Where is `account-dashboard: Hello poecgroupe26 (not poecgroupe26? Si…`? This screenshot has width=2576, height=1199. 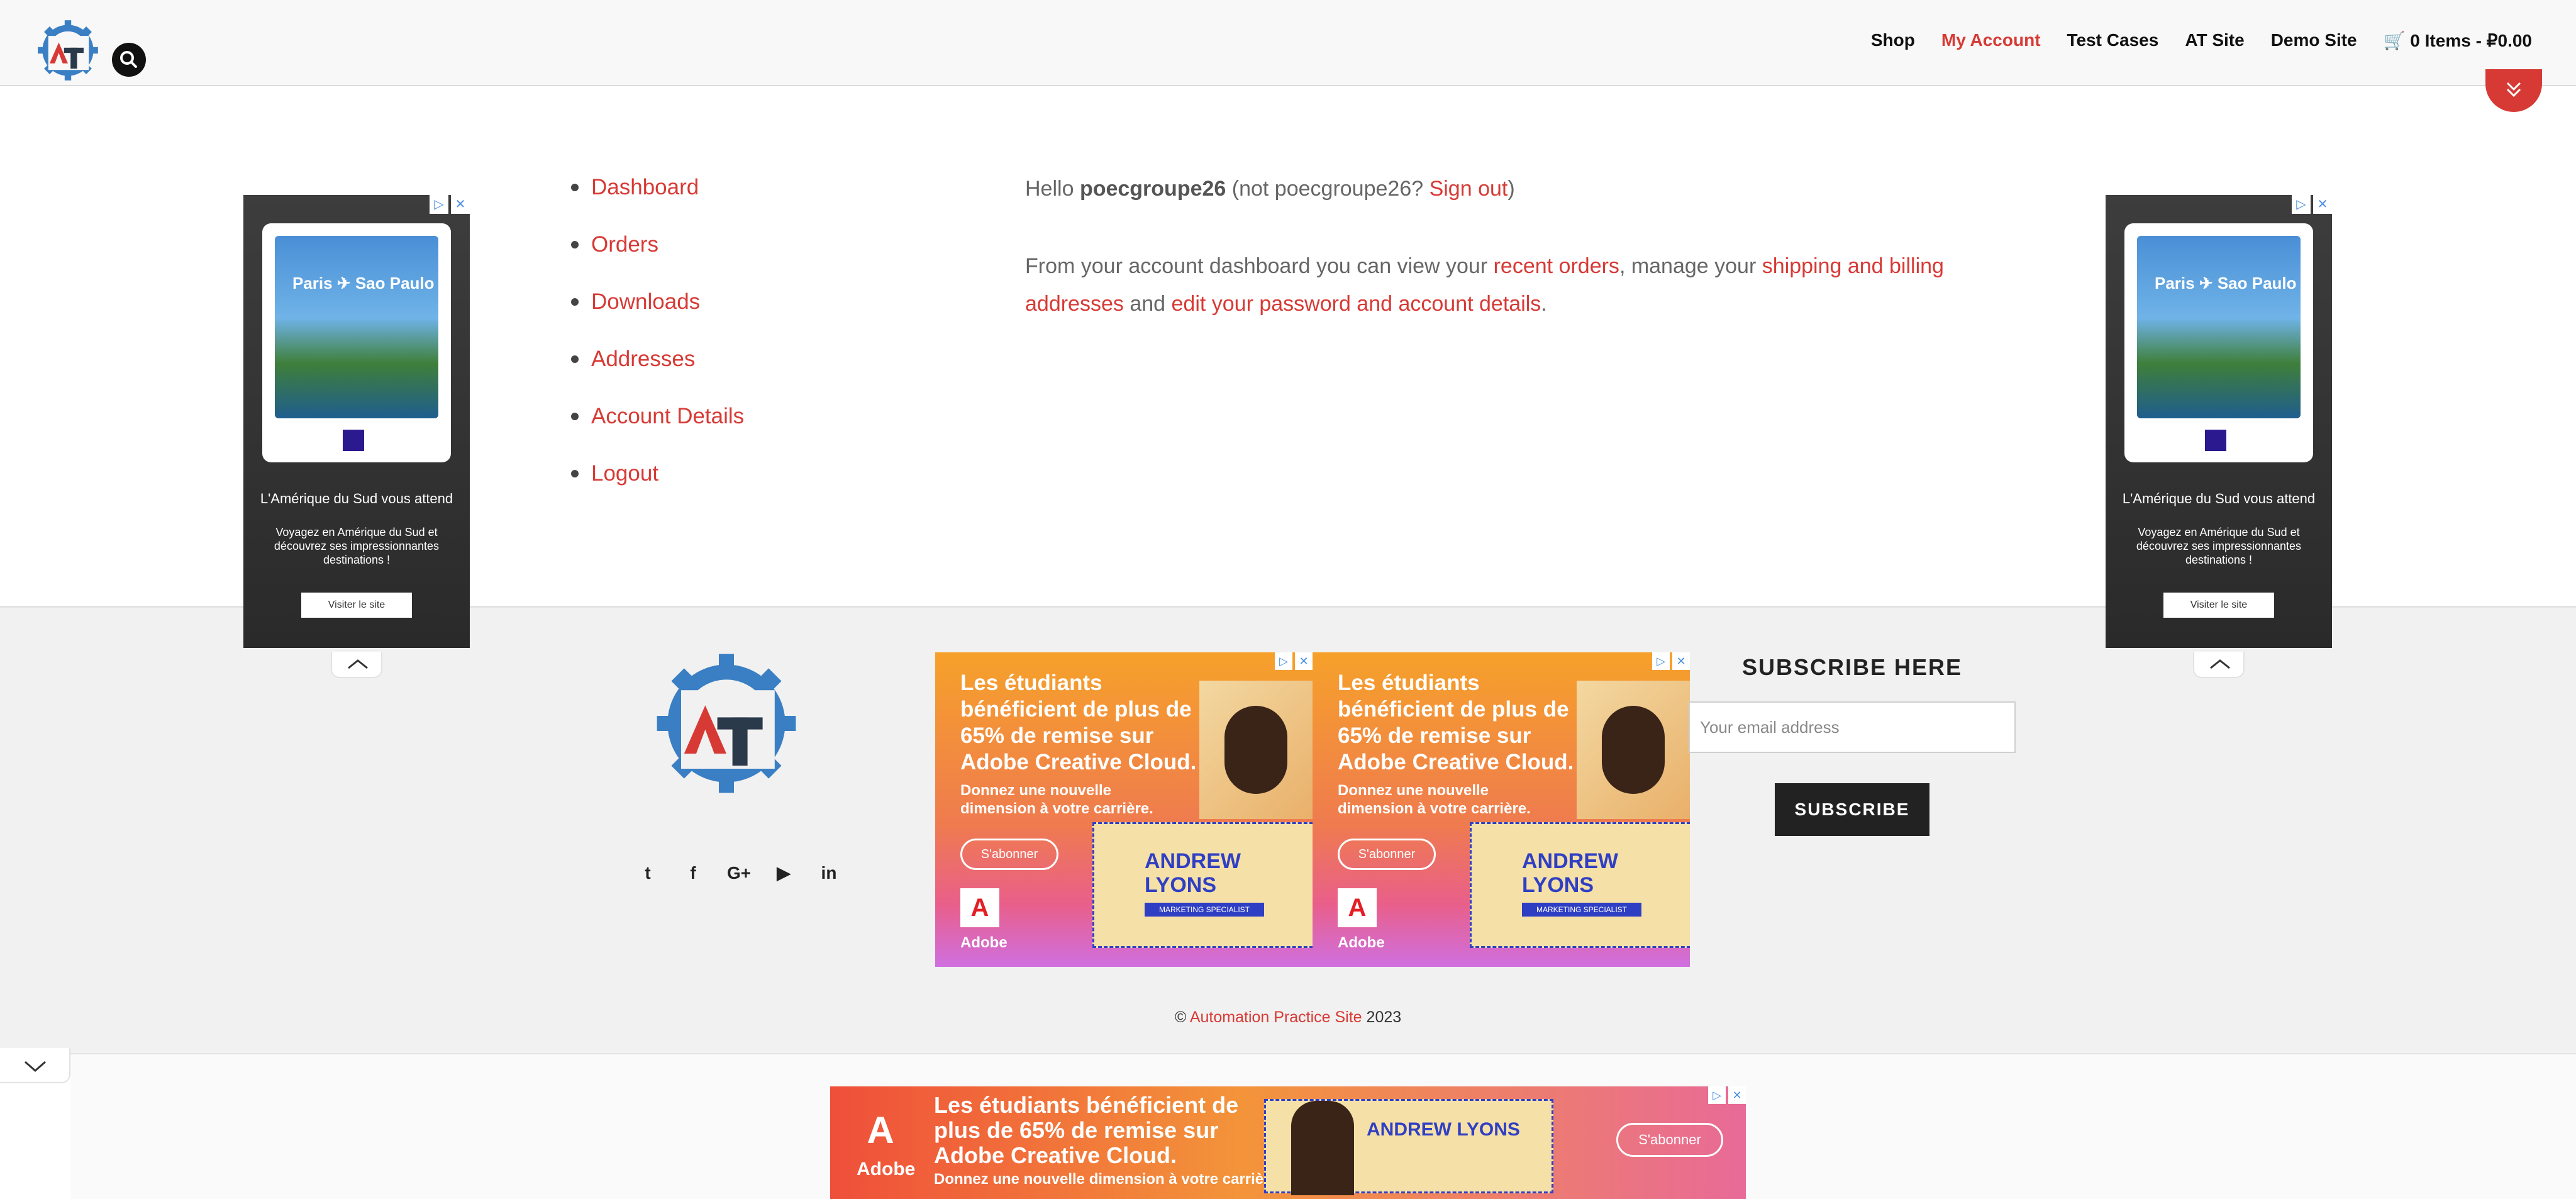
account-dashboard: Hello poecgroupe26 (not poecgroupe26? Si… is located at coordinates (1503, 246).